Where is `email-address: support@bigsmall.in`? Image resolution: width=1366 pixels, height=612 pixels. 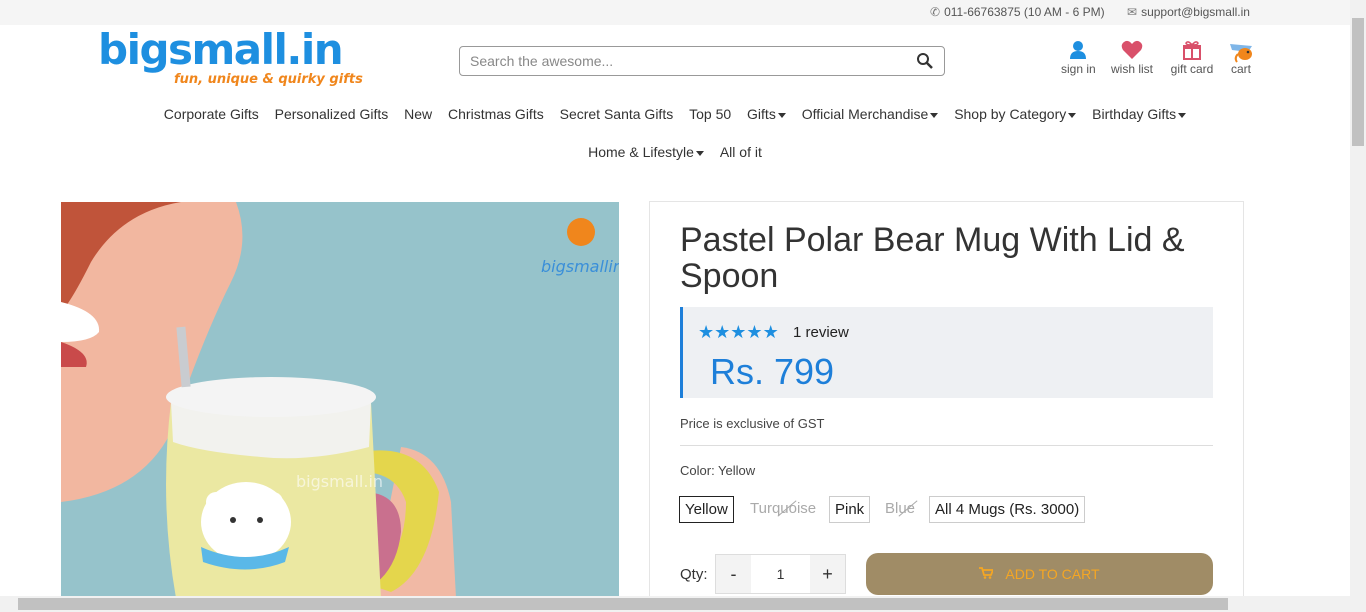 email-address: support@bigsmall.in is located at coordinates (1195, 12).